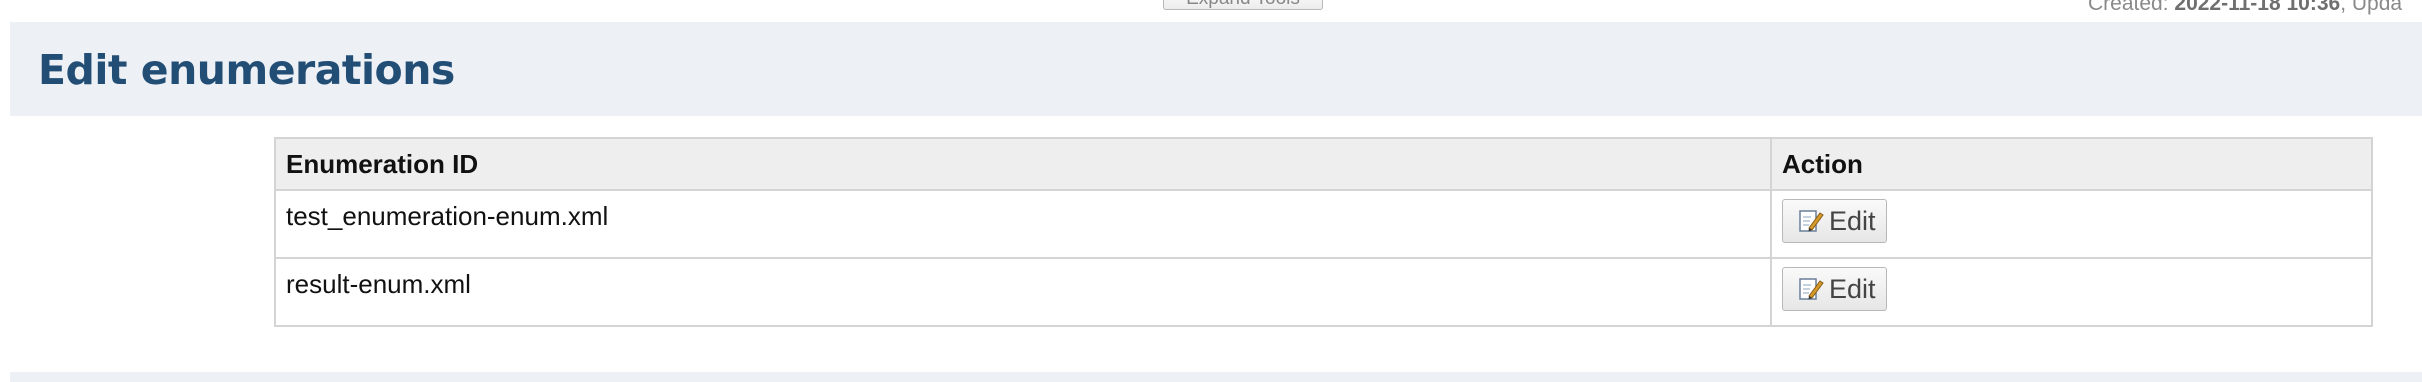  I want to click on column-header-enumeration-id: Enumeration ID, so click(1023, 164).